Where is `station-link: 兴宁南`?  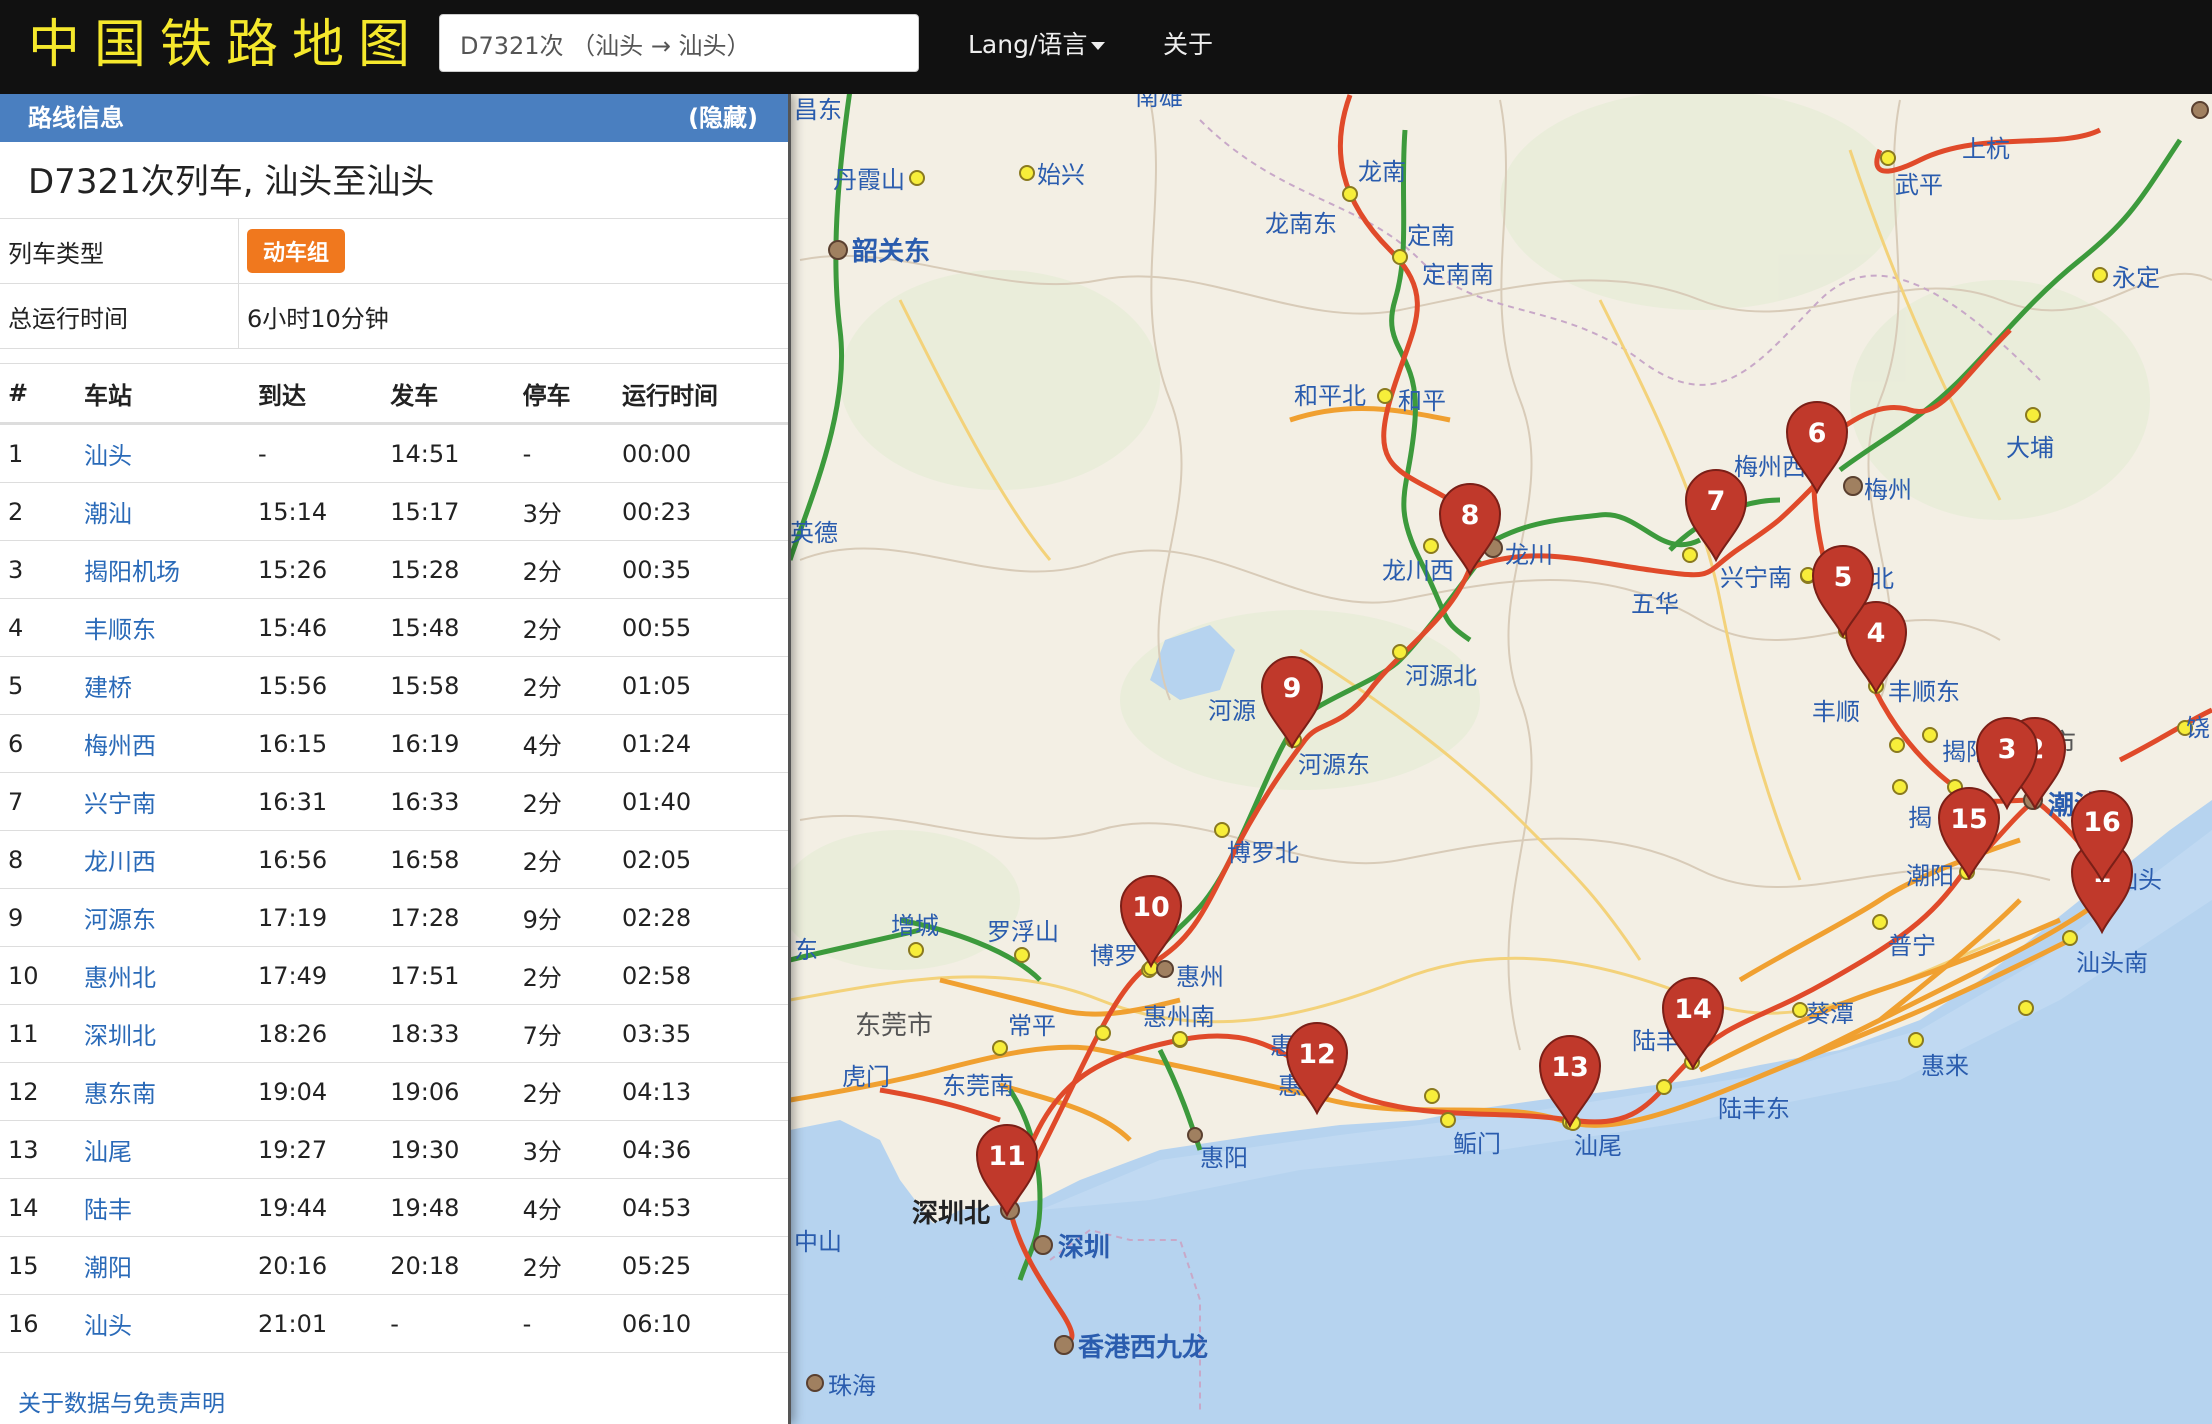
station-link: 兴宁南 is located at coordinates (163, 801).